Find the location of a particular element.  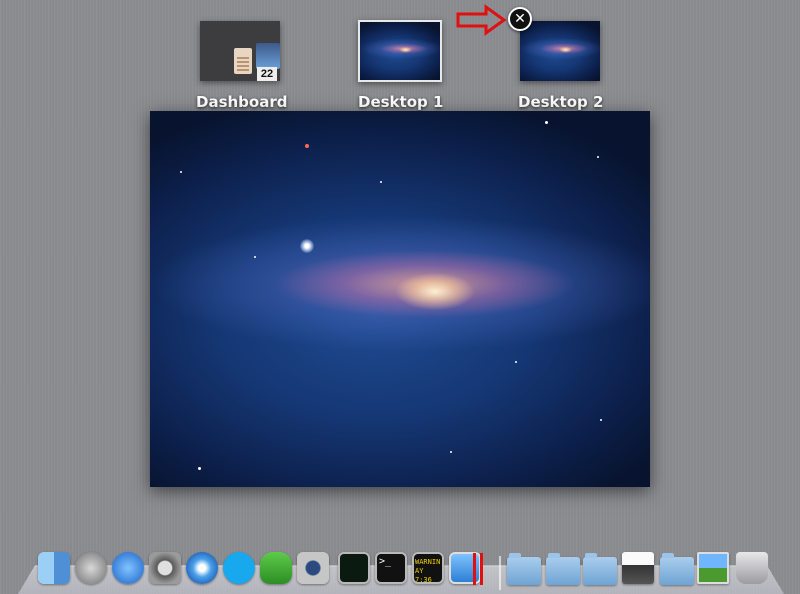

dock-documents-folder-icon is located at coordinates (563, 569).